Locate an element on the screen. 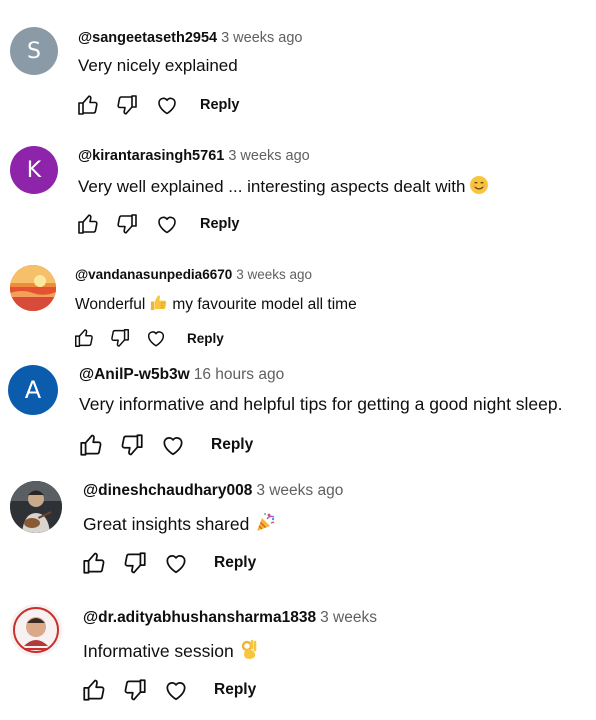  avatar: K is located at coordinates (34, 170).